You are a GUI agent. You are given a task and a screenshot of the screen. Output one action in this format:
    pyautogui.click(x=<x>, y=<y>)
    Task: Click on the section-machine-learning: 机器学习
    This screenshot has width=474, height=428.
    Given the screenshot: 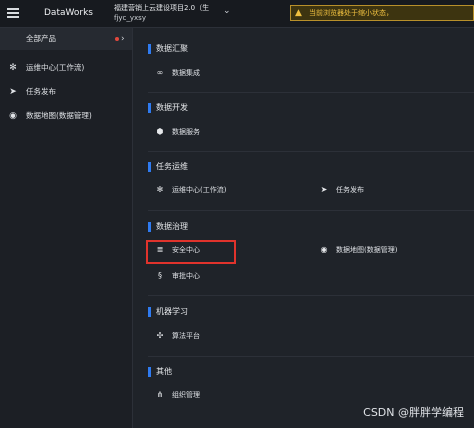 What is the action you would take?
    pyautogui.click(x=168, y=312)
    